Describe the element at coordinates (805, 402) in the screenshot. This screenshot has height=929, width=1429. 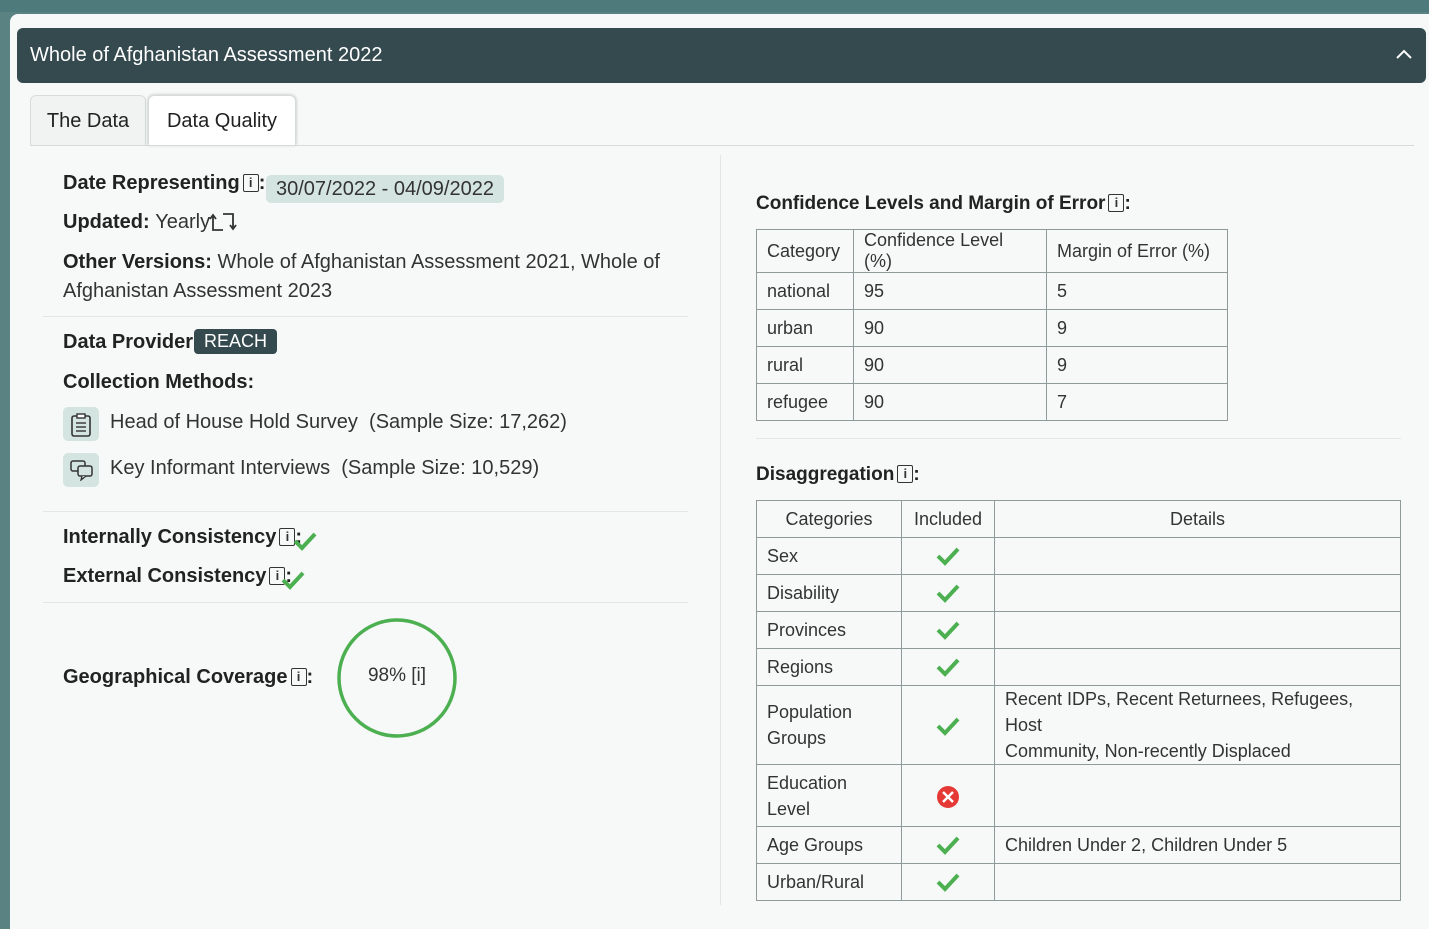
I see `table-cell: refugee` at that location.